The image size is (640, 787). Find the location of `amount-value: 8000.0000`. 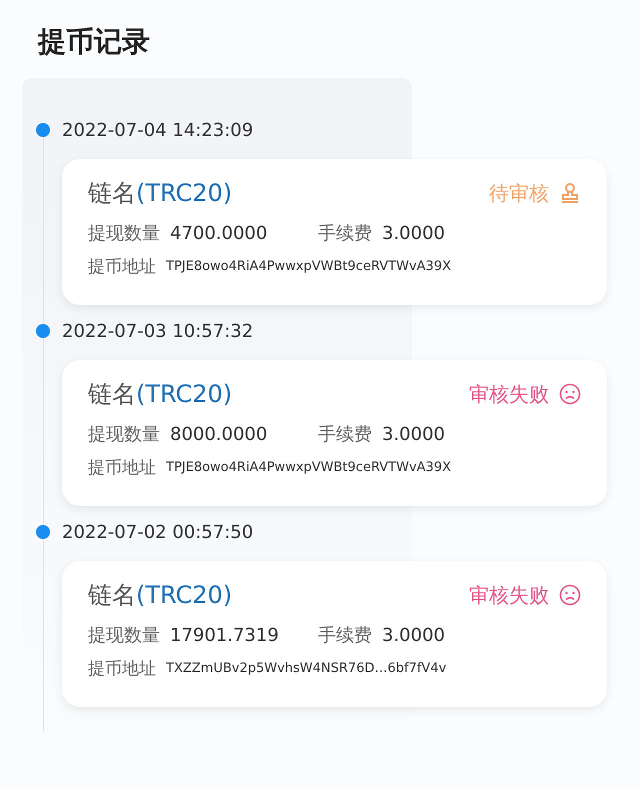

amount-value: 8000.0000 is located at coordinates (219, 434).